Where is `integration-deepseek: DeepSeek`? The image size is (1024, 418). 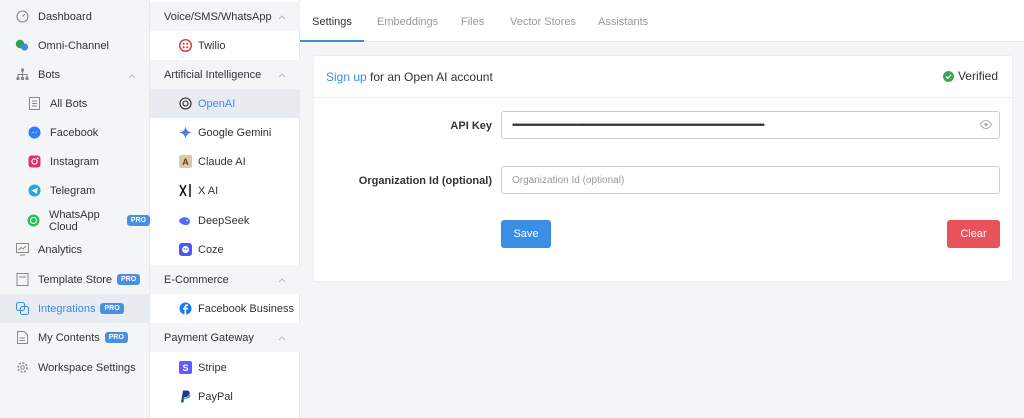
integration-deepseek: DeepSeek is located at coordinates (225, 220).